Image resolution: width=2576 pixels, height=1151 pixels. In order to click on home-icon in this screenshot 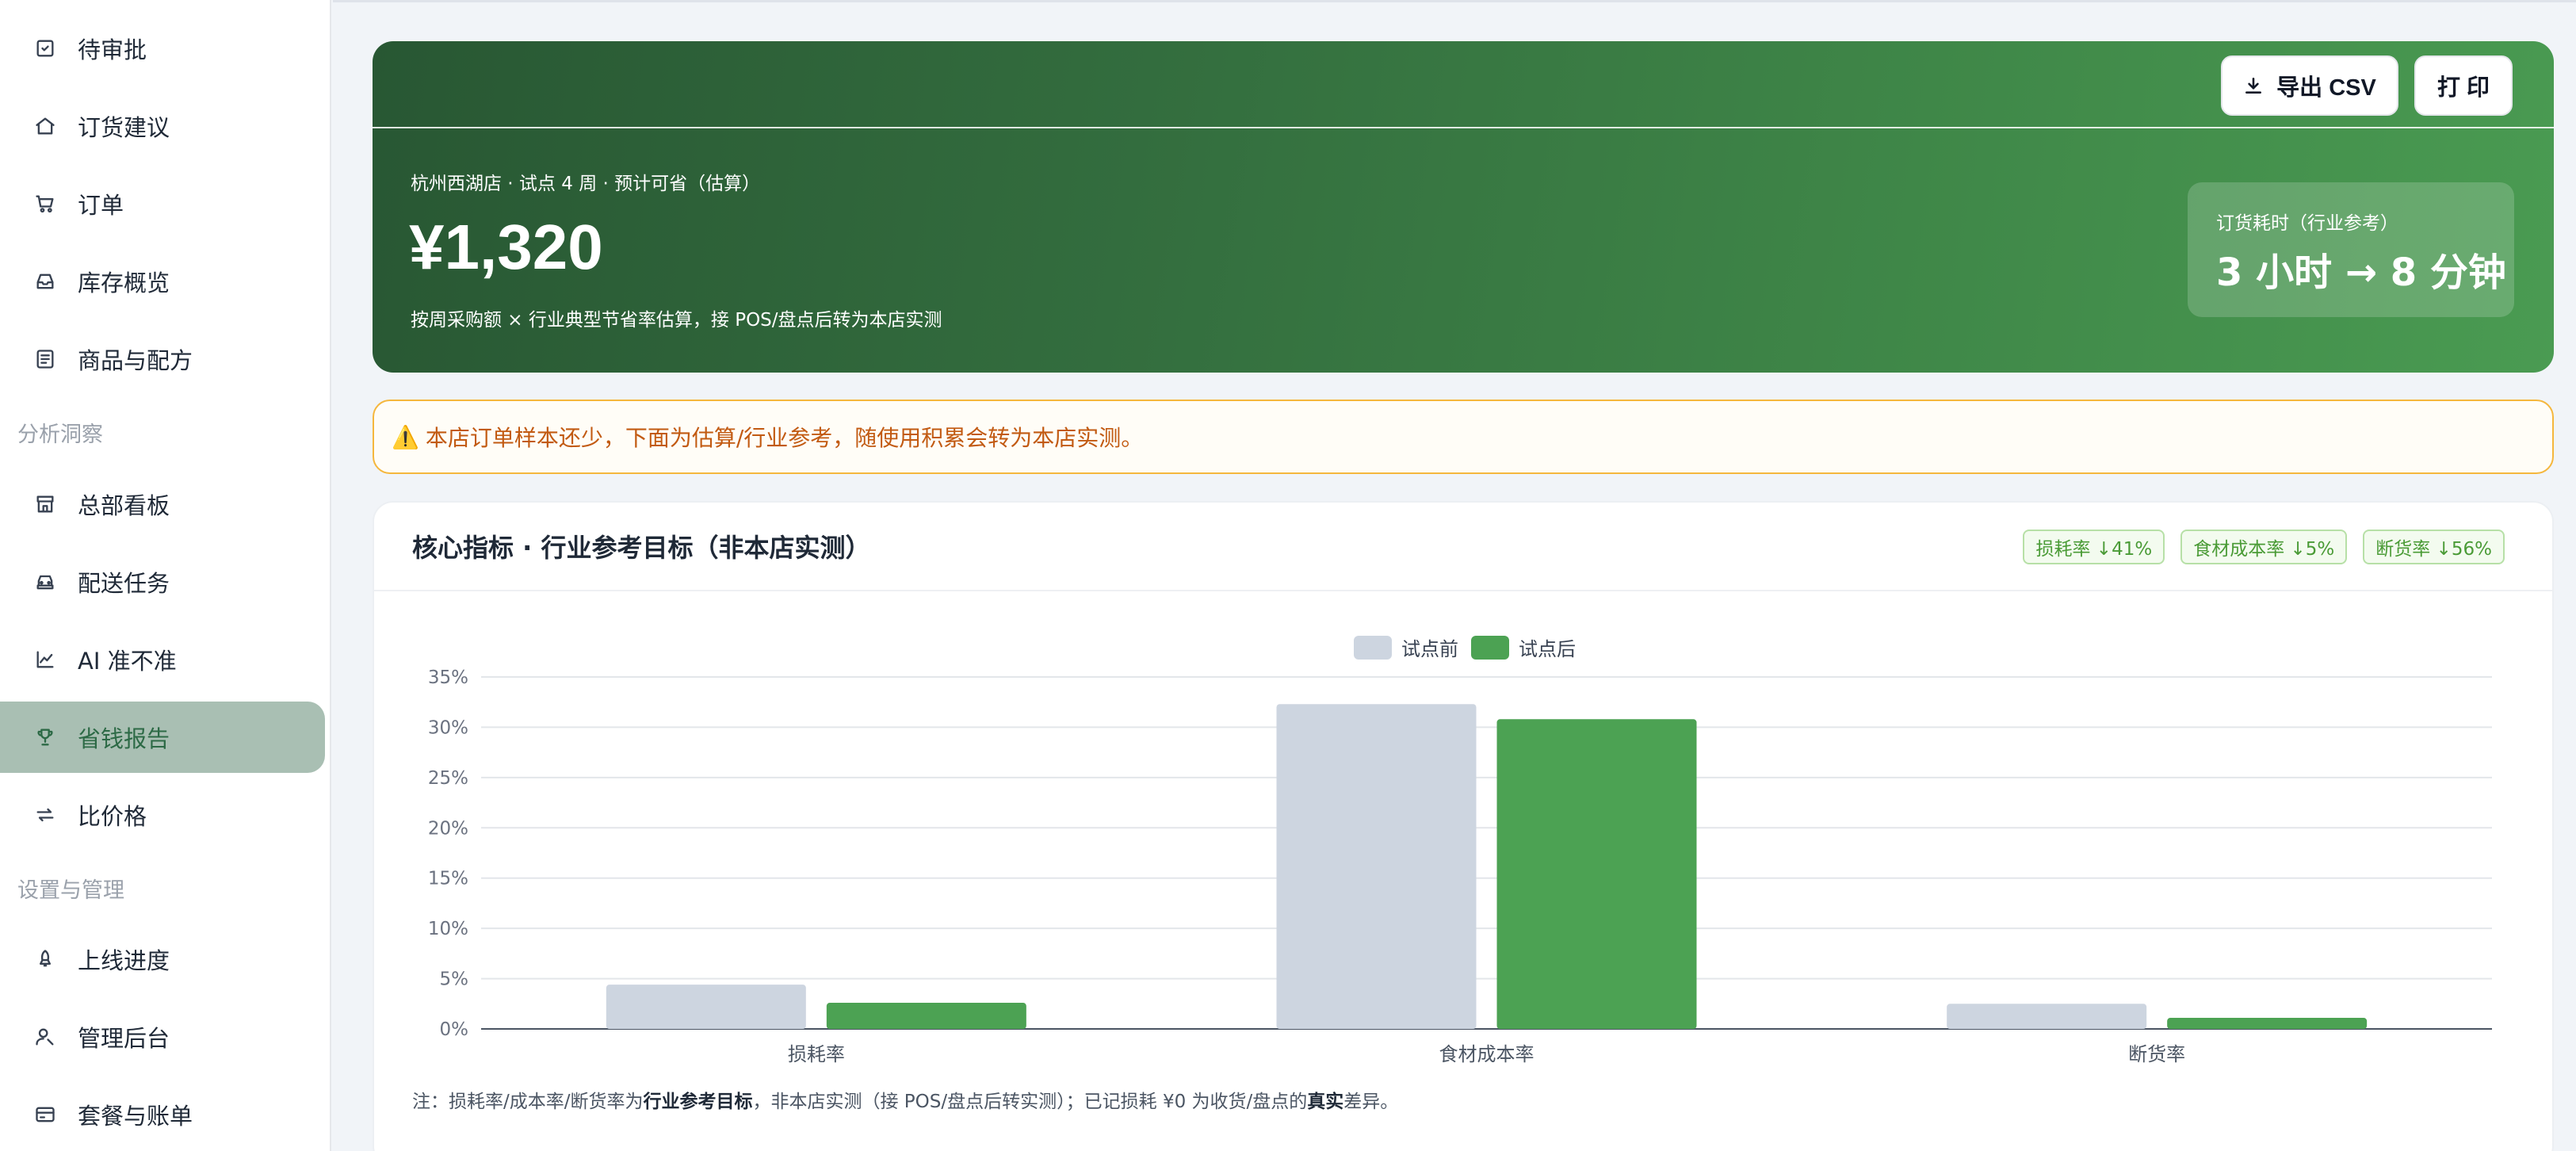, I will do `click(45, 126)`.